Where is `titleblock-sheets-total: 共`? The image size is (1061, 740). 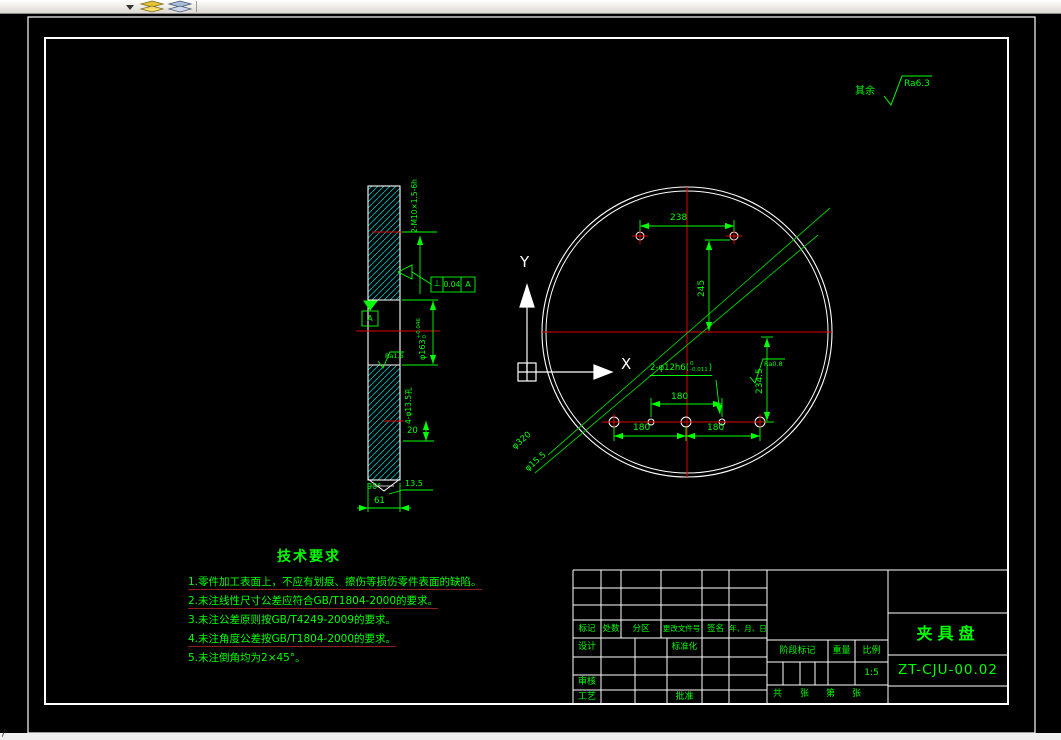 titleblock-sheets-total: 共 is located at coordinates (778, 694).